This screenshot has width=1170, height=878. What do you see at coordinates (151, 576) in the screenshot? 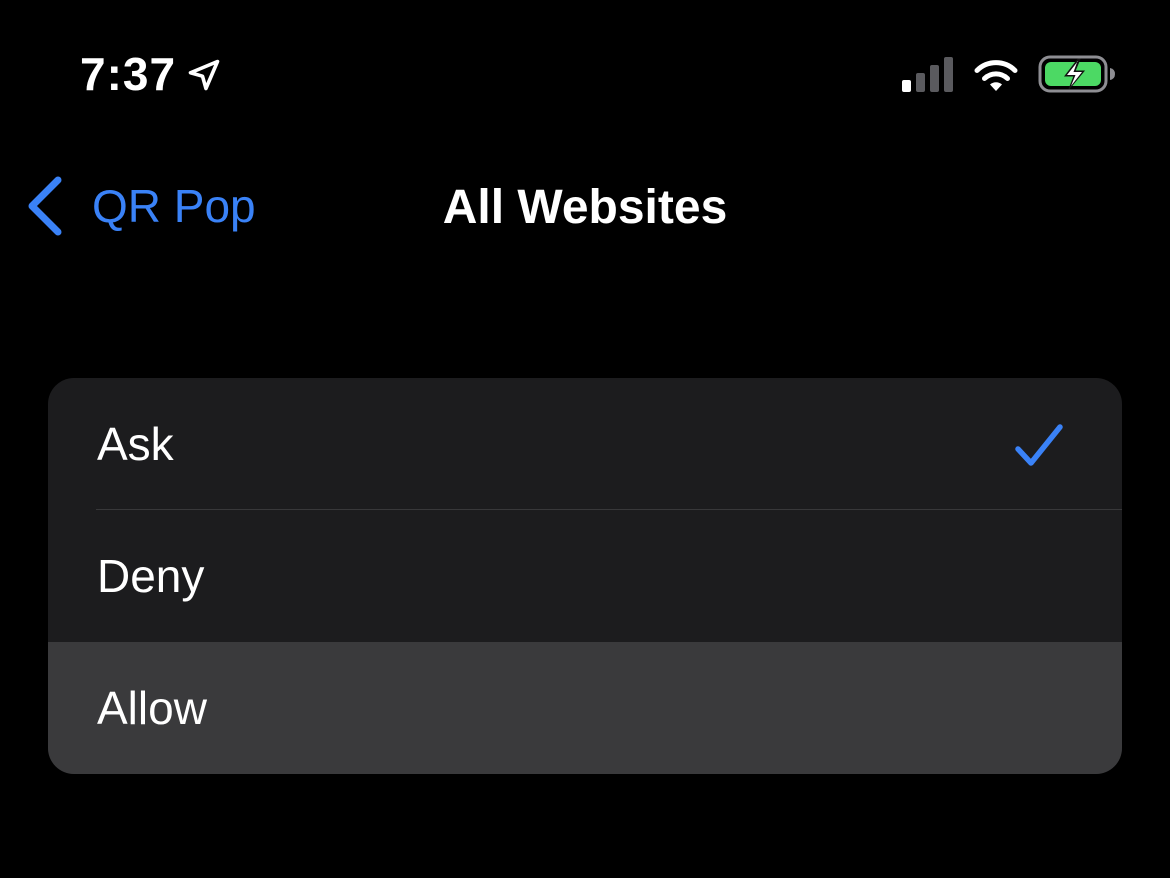
I see `option-label: Deny` at bounding box center [151, 576].